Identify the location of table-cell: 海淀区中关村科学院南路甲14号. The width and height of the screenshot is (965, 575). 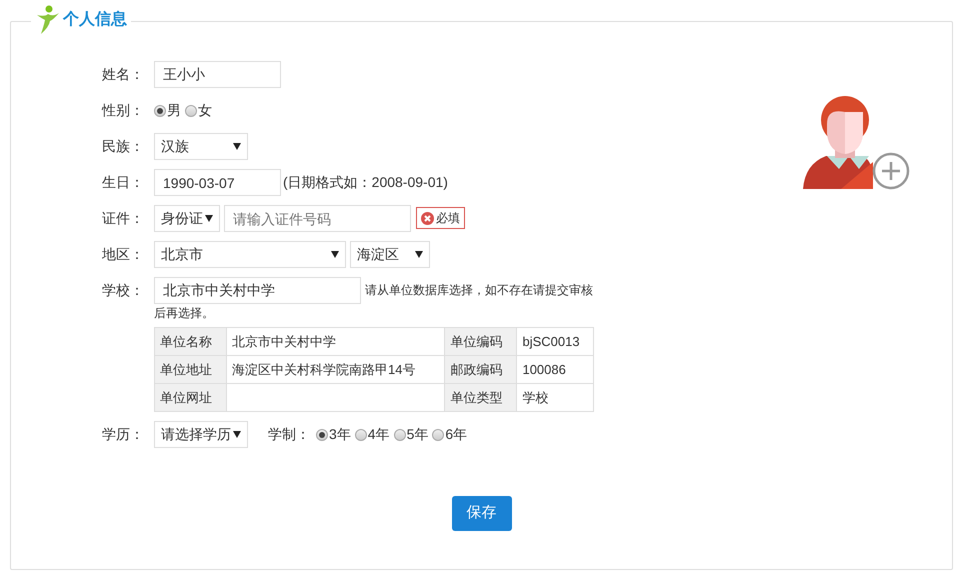
(335, 370).